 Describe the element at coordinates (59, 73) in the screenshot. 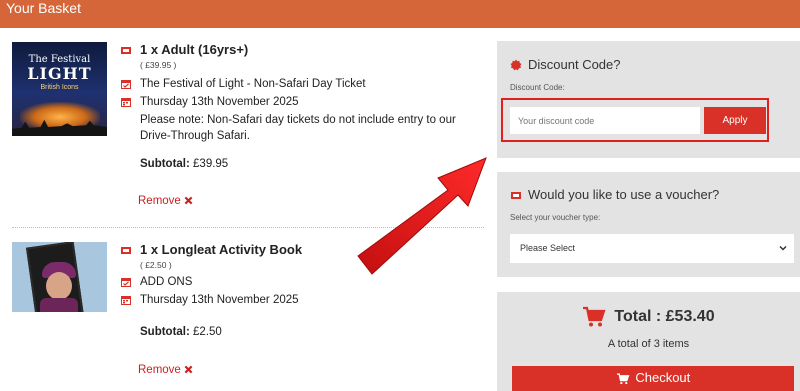

I see `thumbnail-title-line: LIGHT` at that location.